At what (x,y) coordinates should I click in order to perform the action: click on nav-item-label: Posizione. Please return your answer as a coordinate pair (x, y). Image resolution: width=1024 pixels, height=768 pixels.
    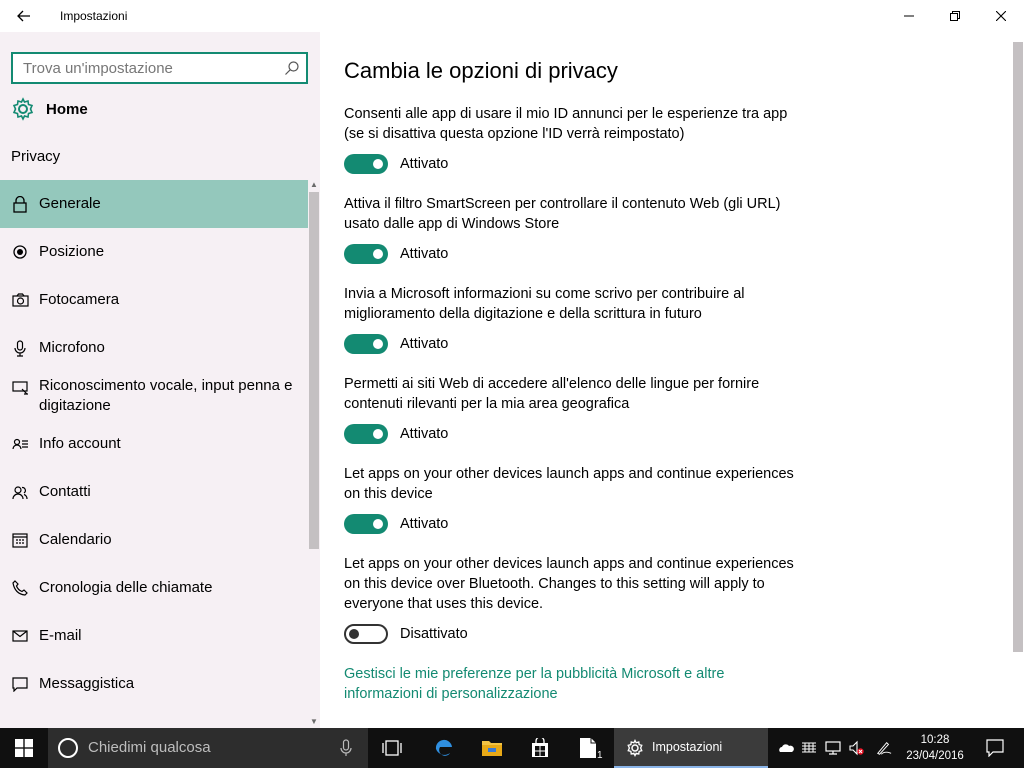
    Looking at the image, I should click on (72, 251).